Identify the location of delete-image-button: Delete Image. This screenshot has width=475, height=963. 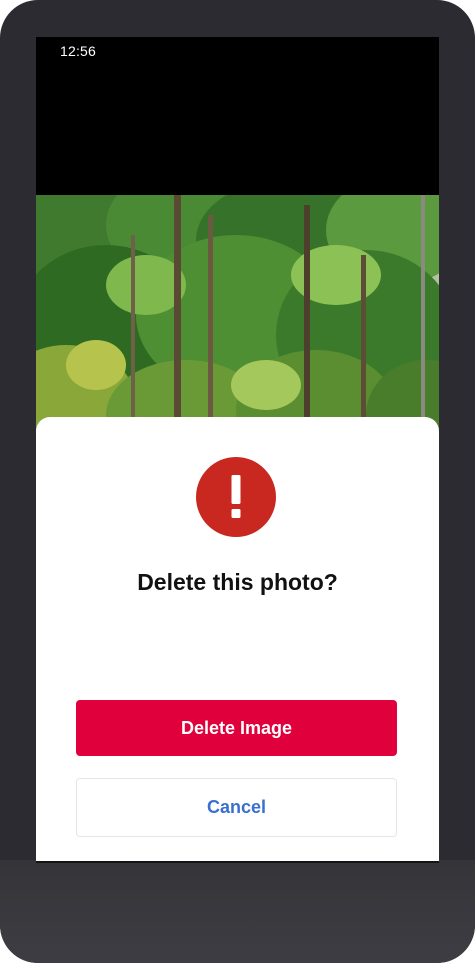
(236, 728).